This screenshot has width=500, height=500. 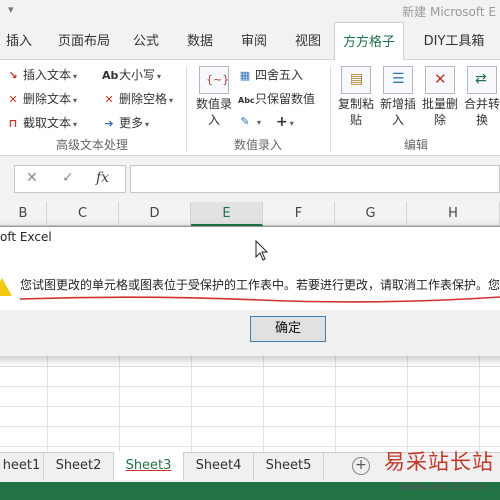 What do you see at coordinates (79, 466) in the screenshot?
I see `sheet-tab: Sheet2` at bounding box center [79, 466].